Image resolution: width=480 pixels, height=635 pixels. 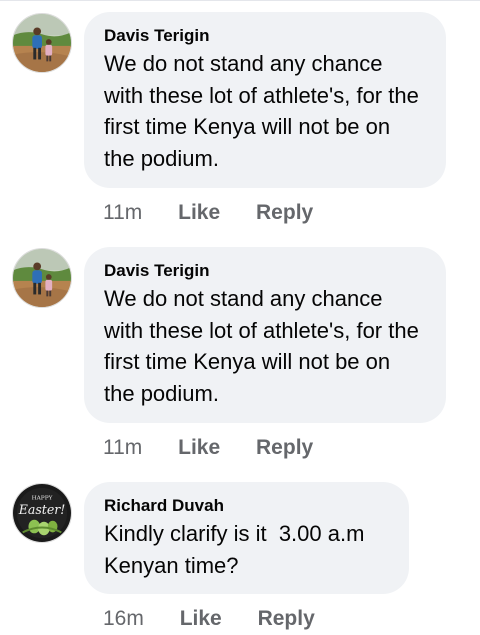 I want to click on comment-actions: 16m Like Reply, so click(x=209, y=619).